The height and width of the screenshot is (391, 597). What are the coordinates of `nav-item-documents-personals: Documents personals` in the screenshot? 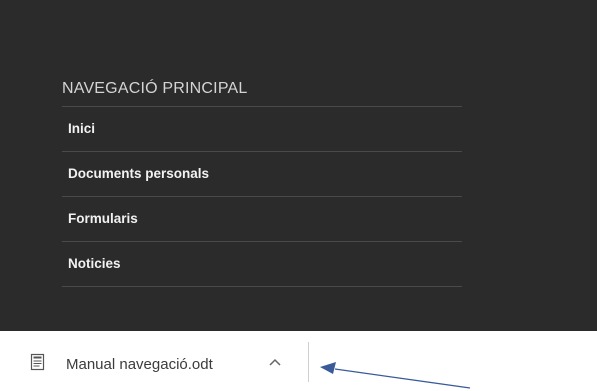 It's located at (262, 174).